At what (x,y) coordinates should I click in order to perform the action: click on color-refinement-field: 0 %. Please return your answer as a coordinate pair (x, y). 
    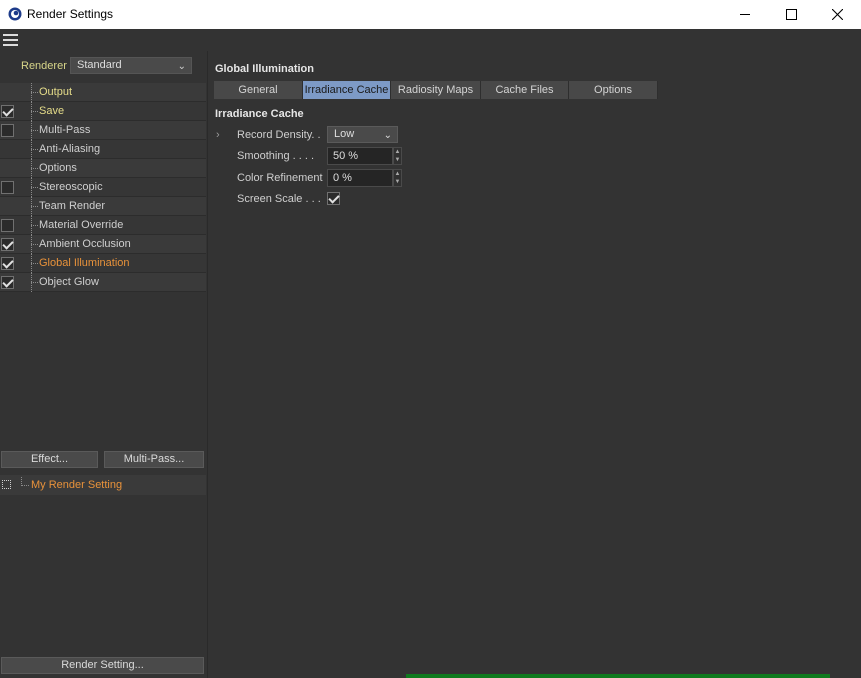
    Looking at the image, I should click on (360, 178).